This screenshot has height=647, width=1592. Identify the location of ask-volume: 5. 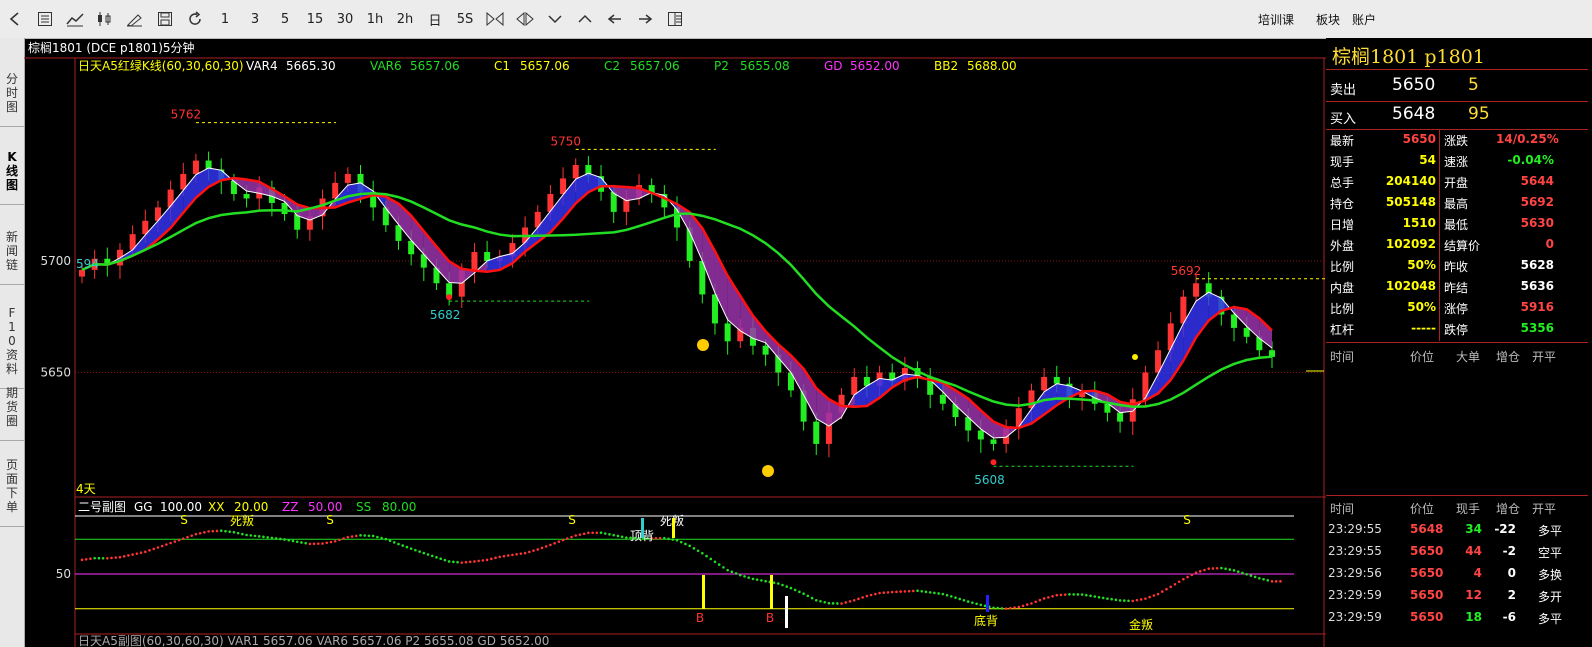
(1473, 85).